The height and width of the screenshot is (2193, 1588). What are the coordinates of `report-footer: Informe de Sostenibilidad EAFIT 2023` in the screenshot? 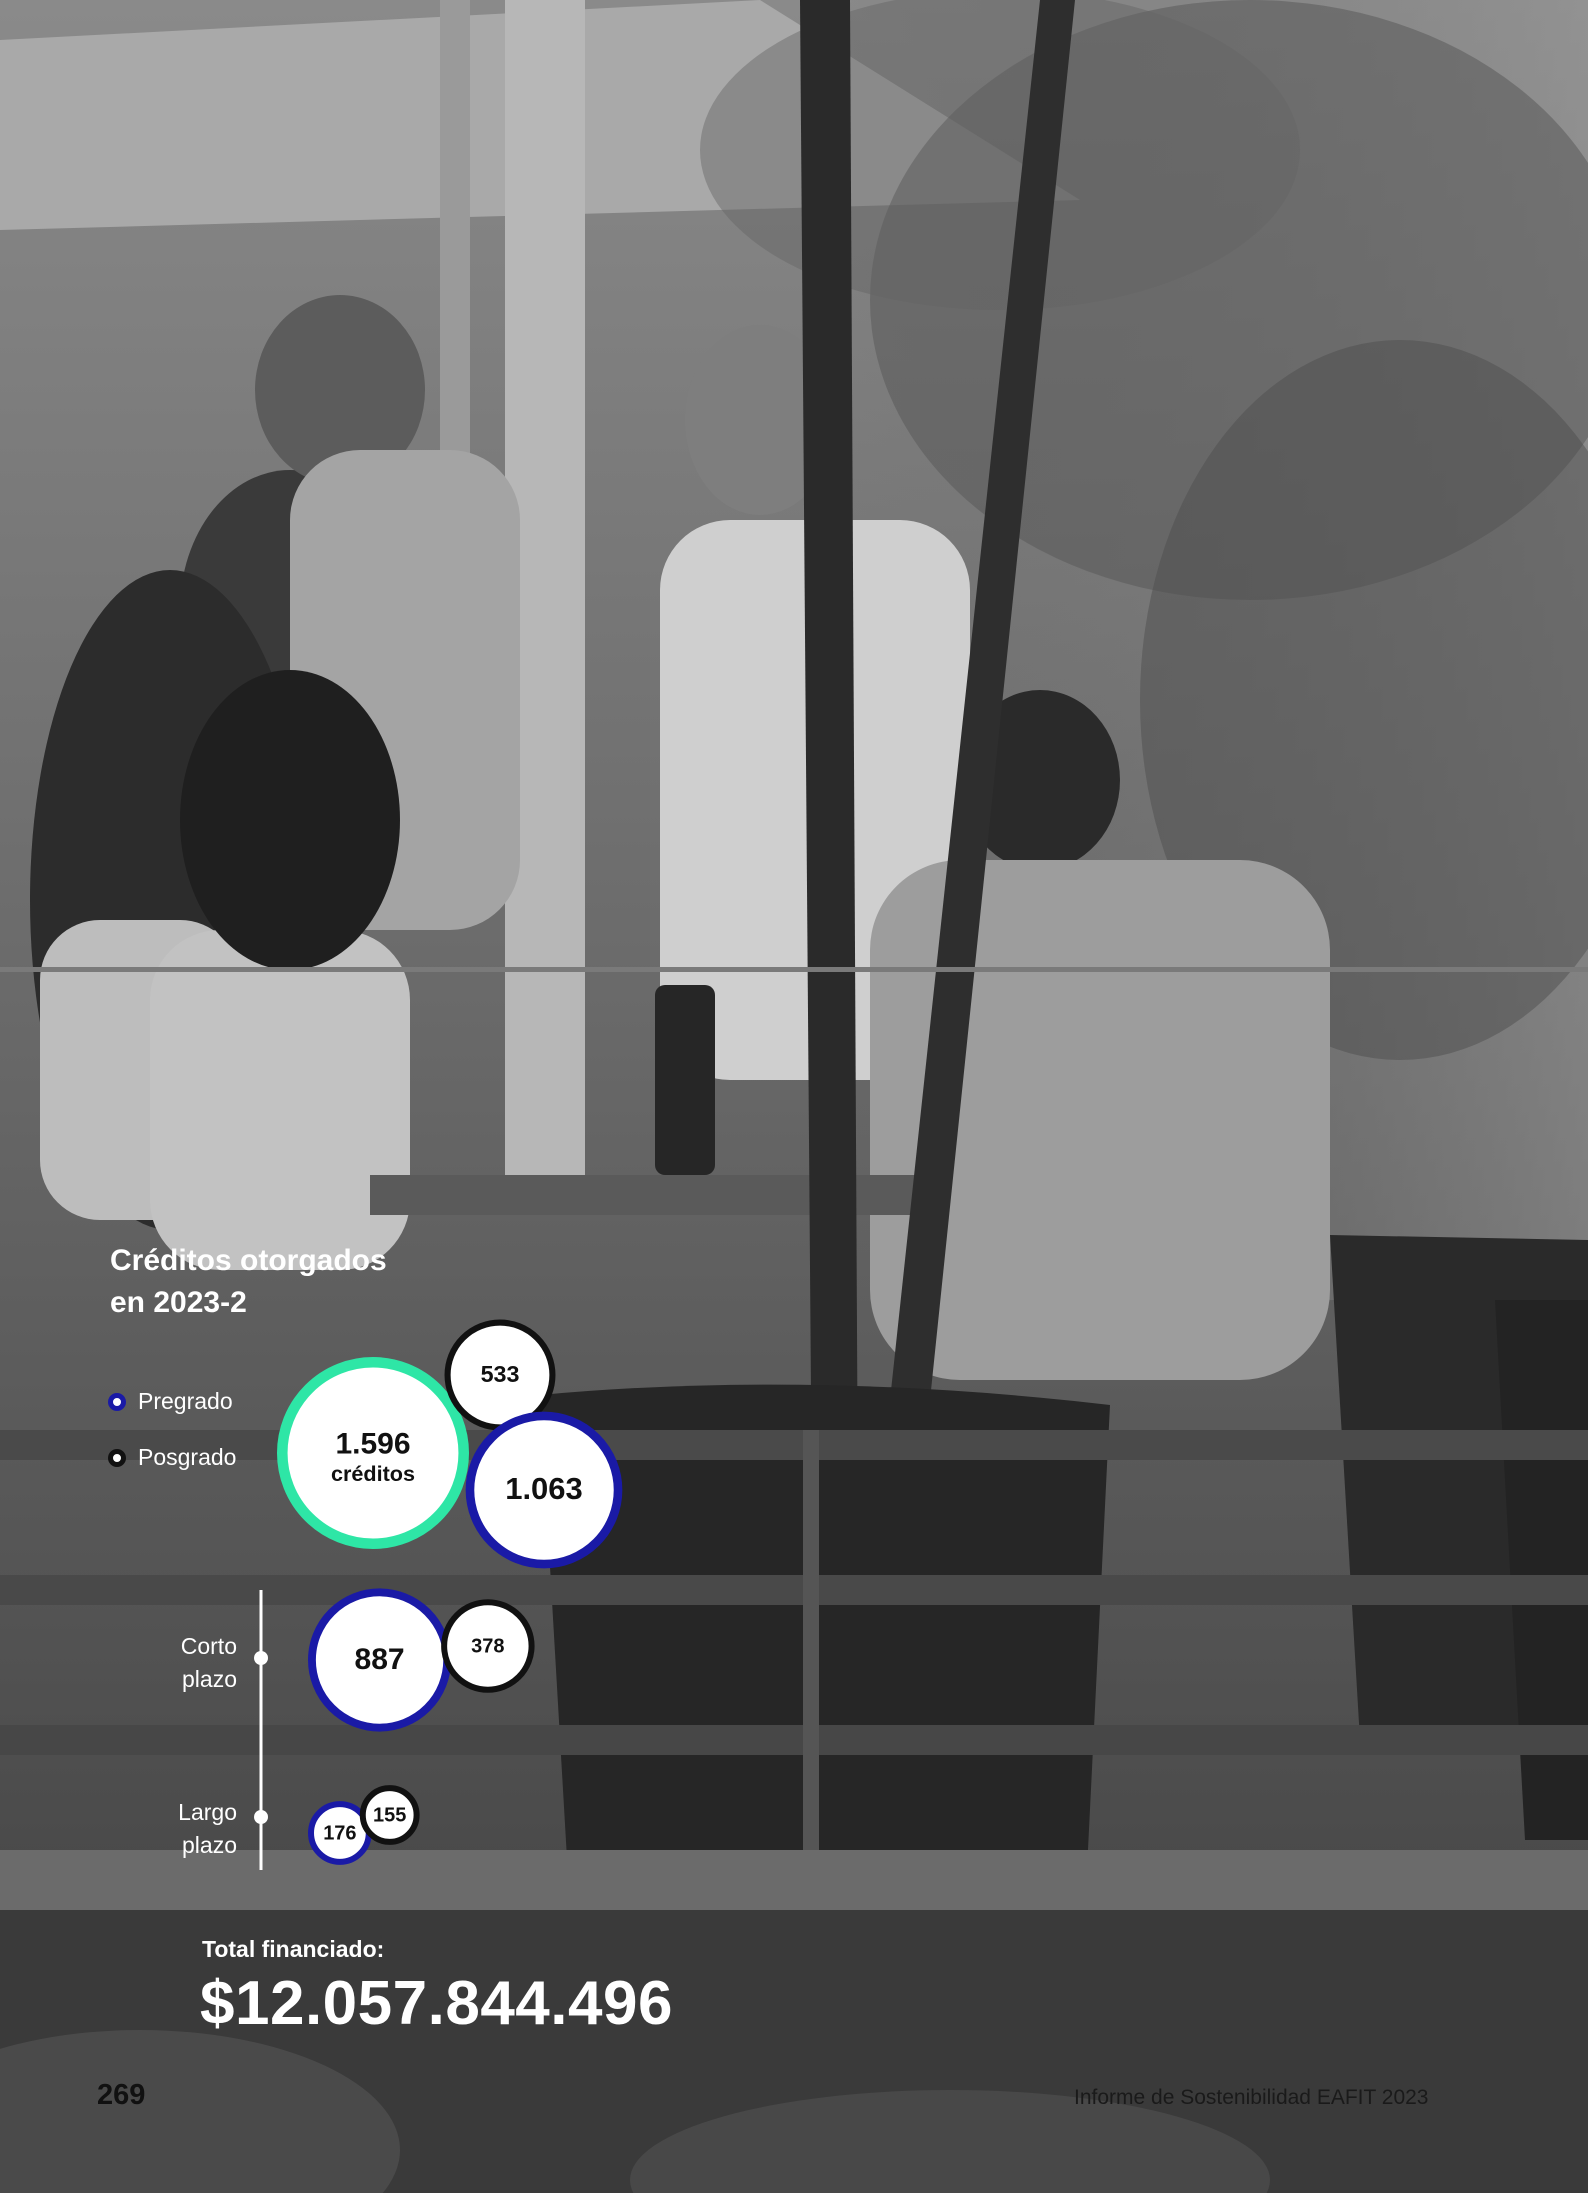 It's located at (1251, 2097).